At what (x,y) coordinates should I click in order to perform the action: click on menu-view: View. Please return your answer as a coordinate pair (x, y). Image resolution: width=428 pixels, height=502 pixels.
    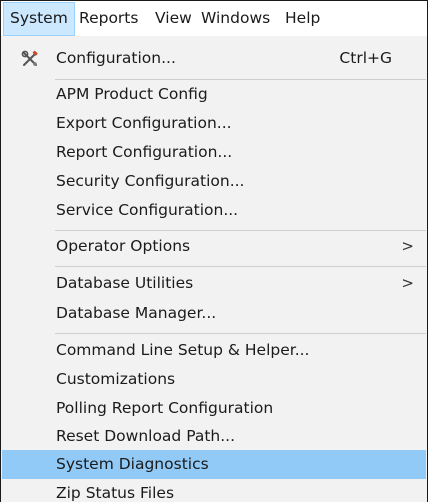
    Looking at the image, I should click on (173, 19).